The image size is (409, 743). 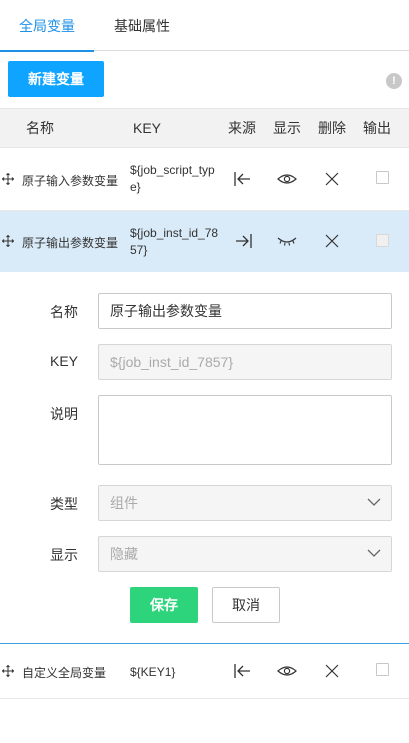 What do you see at coordinates (47, 26) in the screenshot?
I see `tab-global-variables: 全局变量` at bounding box center [47, 26].